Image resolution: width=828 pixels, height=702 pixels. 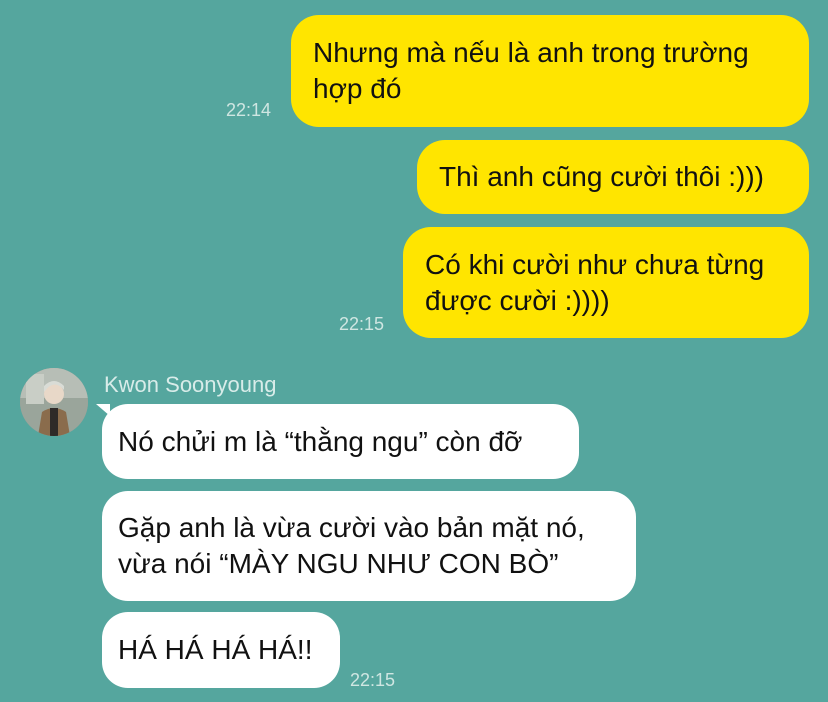 What do you see at coordinates (249, 110) in the screenshot?
I see `message-timestamp: 22:14` at bounding box center [249, 110].